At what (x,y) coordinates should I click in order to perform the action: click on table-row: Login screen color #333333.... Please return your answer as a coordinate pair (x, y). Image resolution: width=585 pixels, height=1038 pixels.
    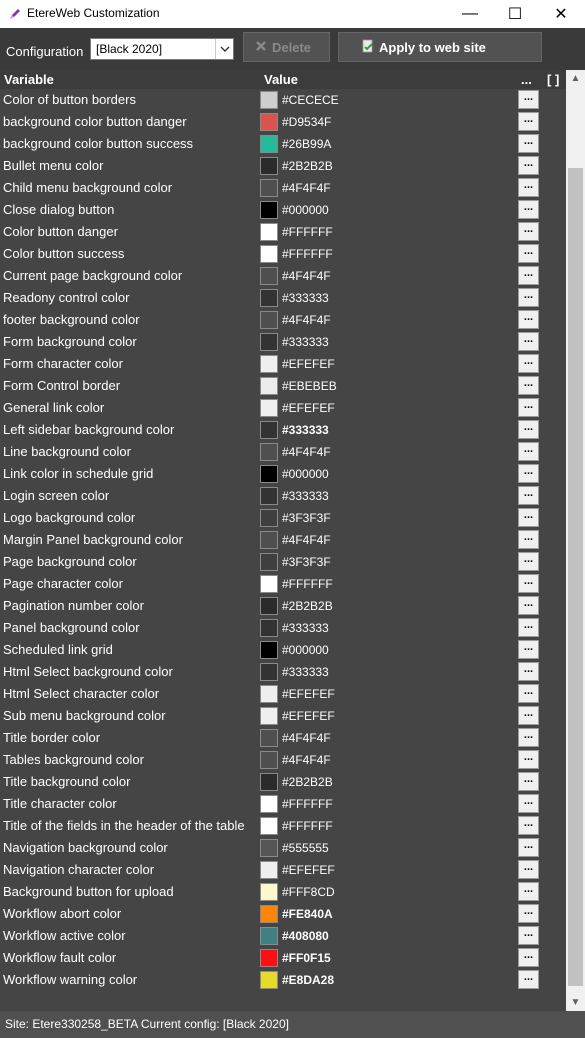
    Looking at the image, I should click on (283, 496).